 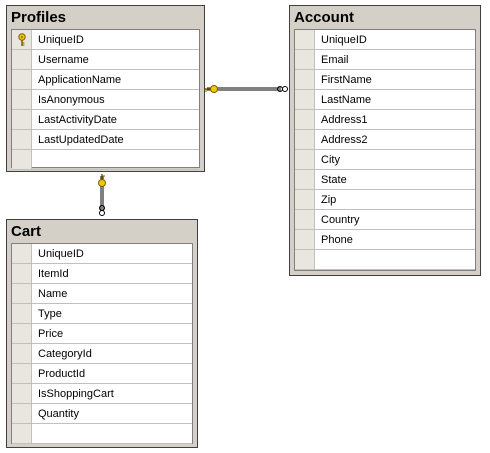 What do you see at coordinates (337, 240) in the screenshot?
I see `column-name: Phone` at bounding box center [337, 240].